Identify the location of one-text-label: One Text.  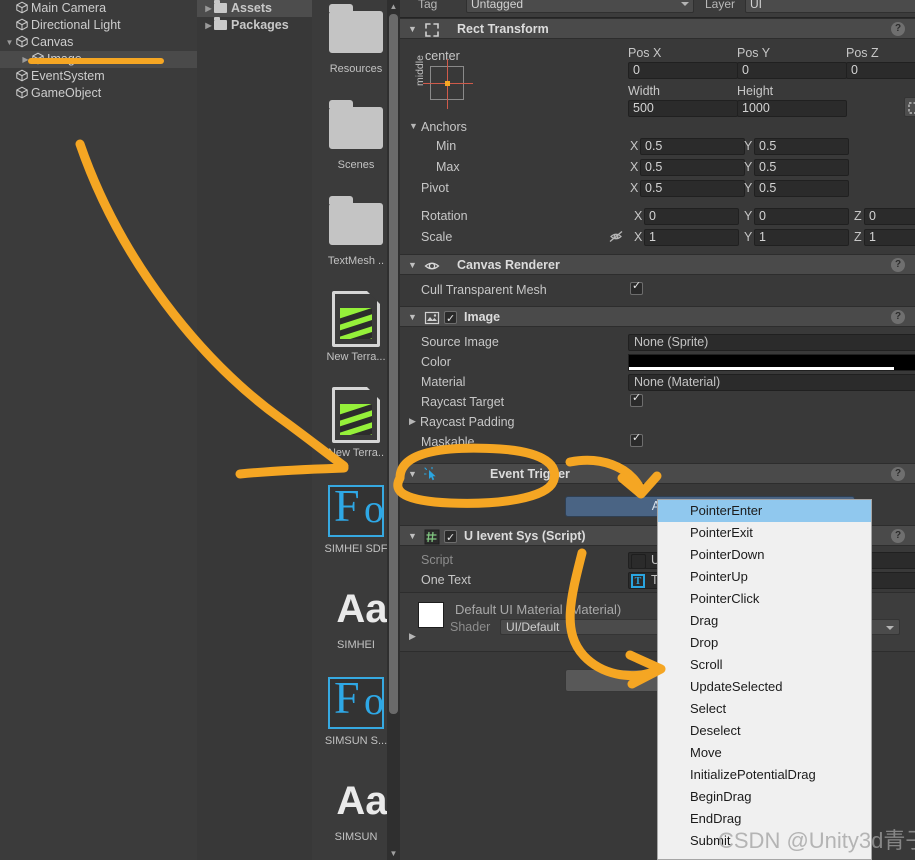
(446, 580).